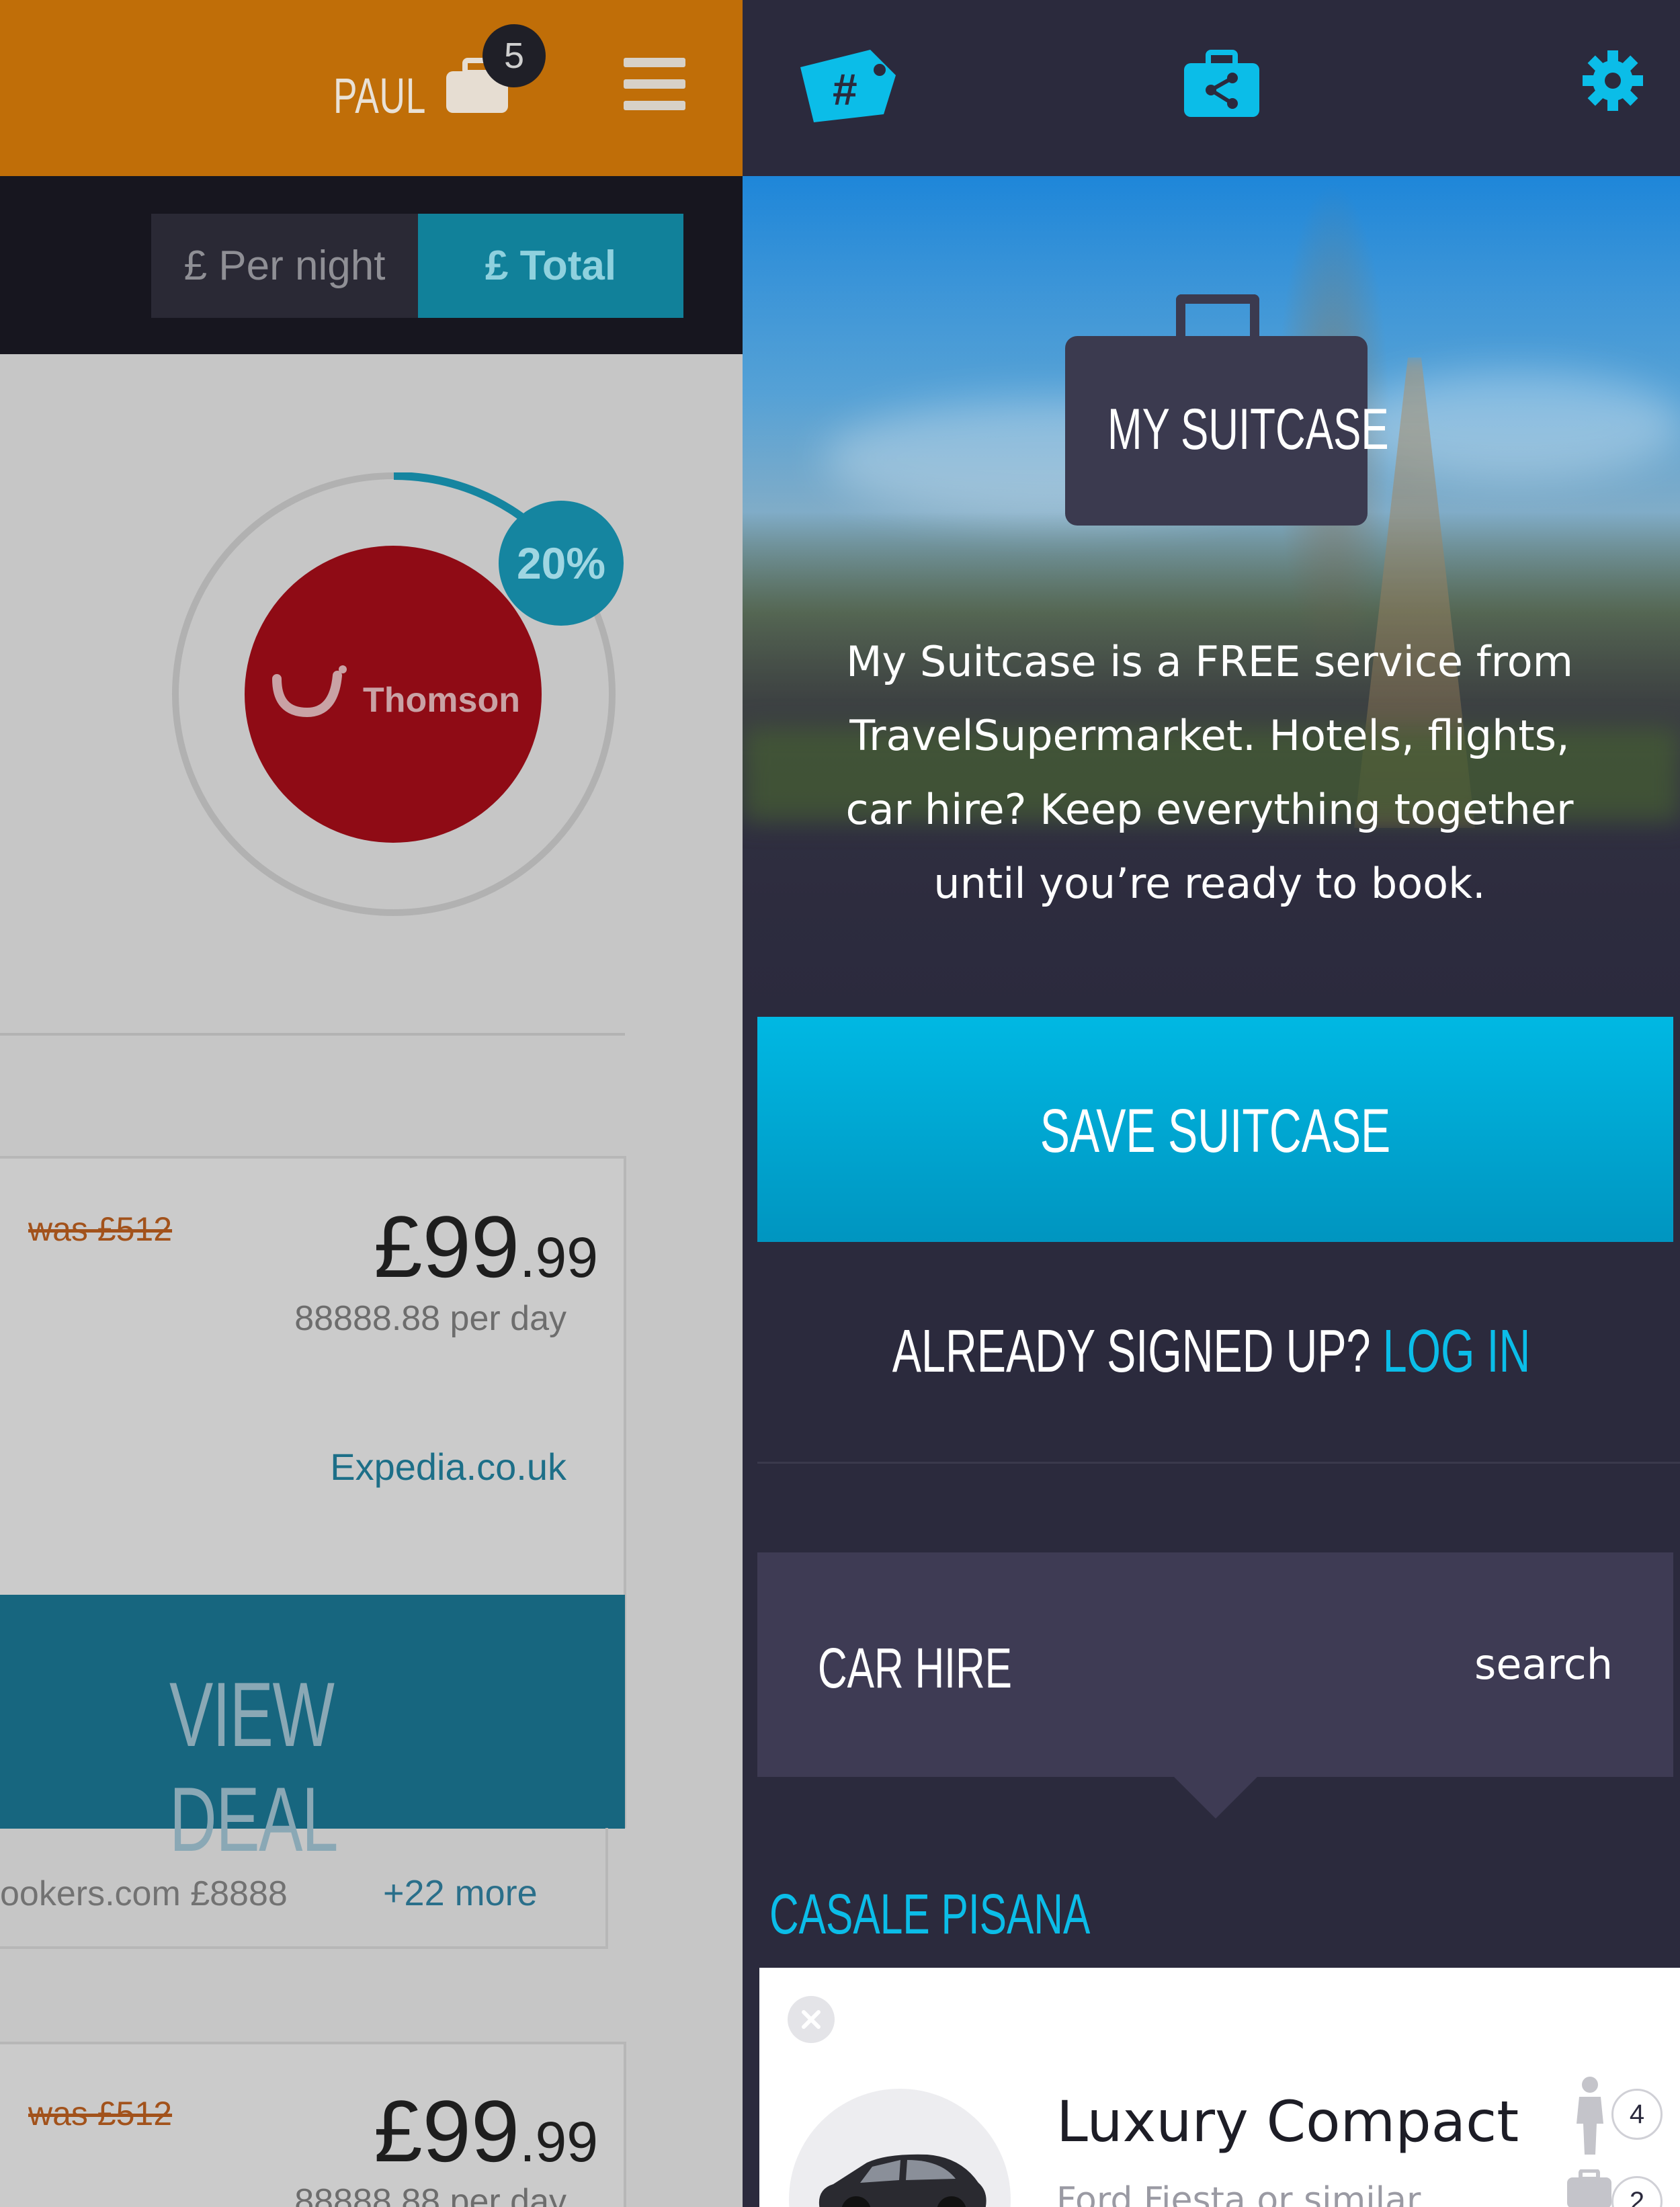 This screenshot has height=2207, width=1680. I want to click on discount-badge: 20%, so click(562, 563).